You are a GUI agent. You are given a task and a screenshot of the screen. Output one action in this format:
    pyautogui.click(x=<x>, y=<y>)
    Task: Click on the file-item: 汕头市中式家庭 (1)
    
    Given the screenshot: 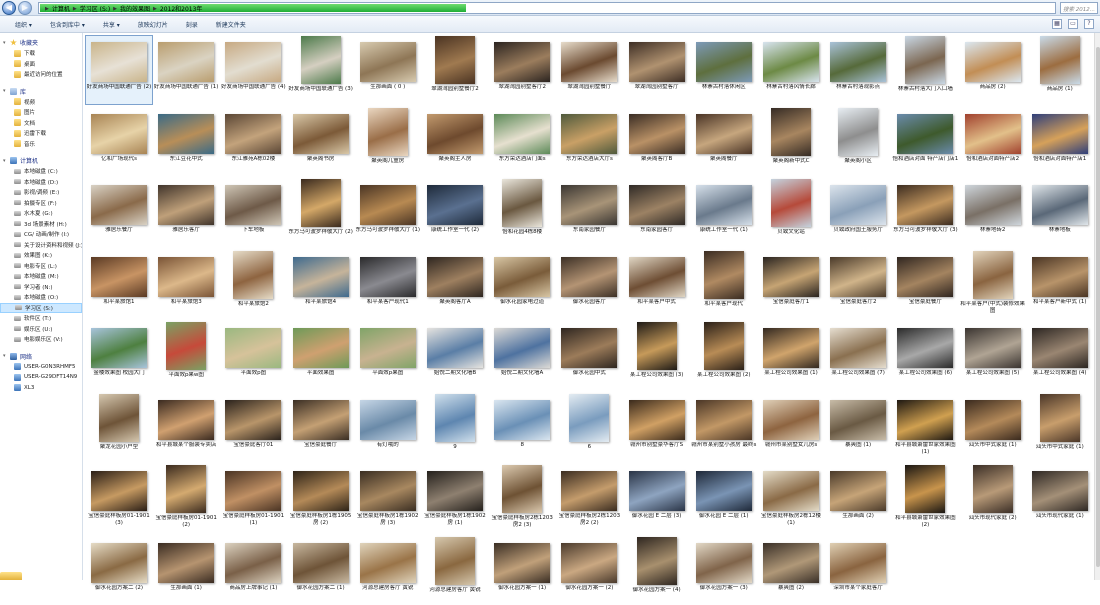 What is the action you would take?
    pyautogui.click(x=993, y=428)
    